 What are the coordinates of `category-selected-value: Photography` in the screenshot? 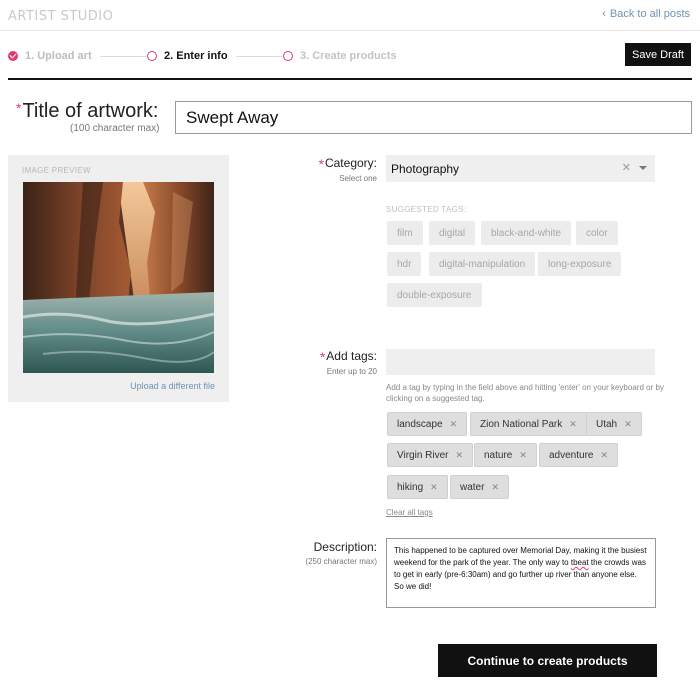 It's located at (425, 168).